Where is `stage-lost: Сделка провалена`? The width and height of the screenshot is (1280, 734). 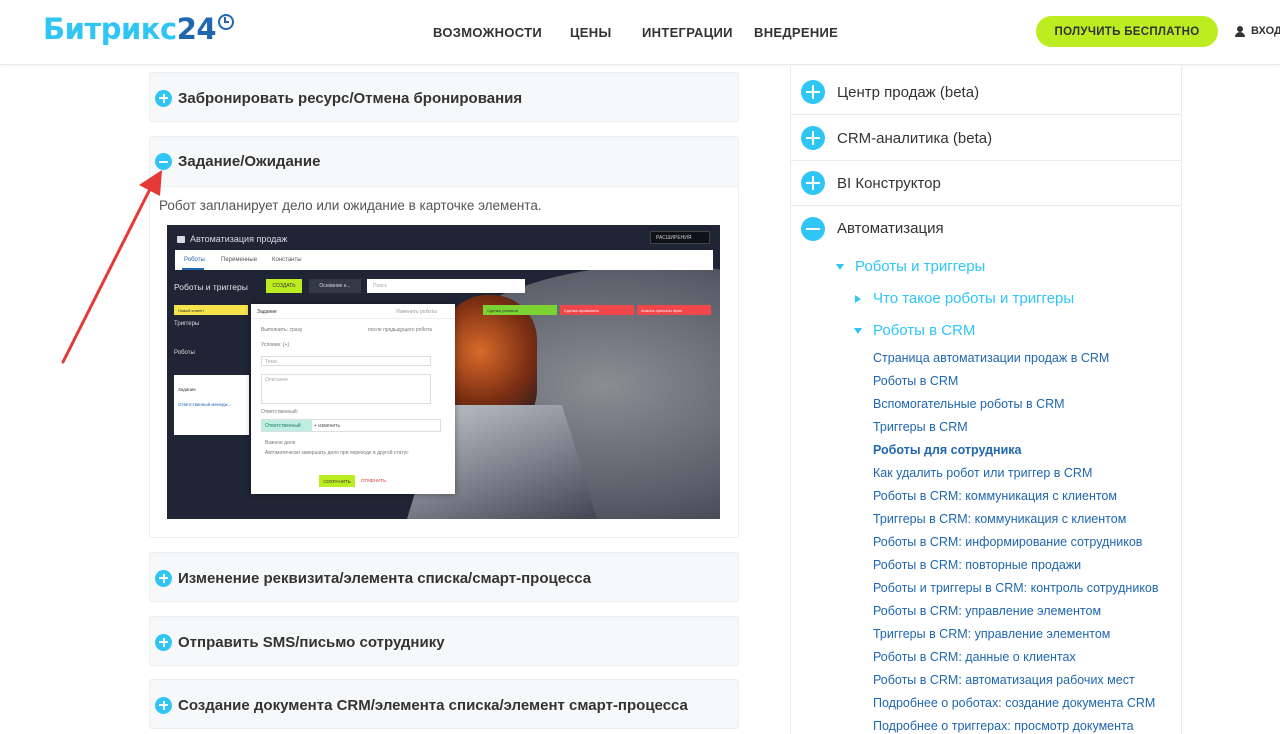
stage-lost: Сделка провалена is located at coordinates (597, 310).